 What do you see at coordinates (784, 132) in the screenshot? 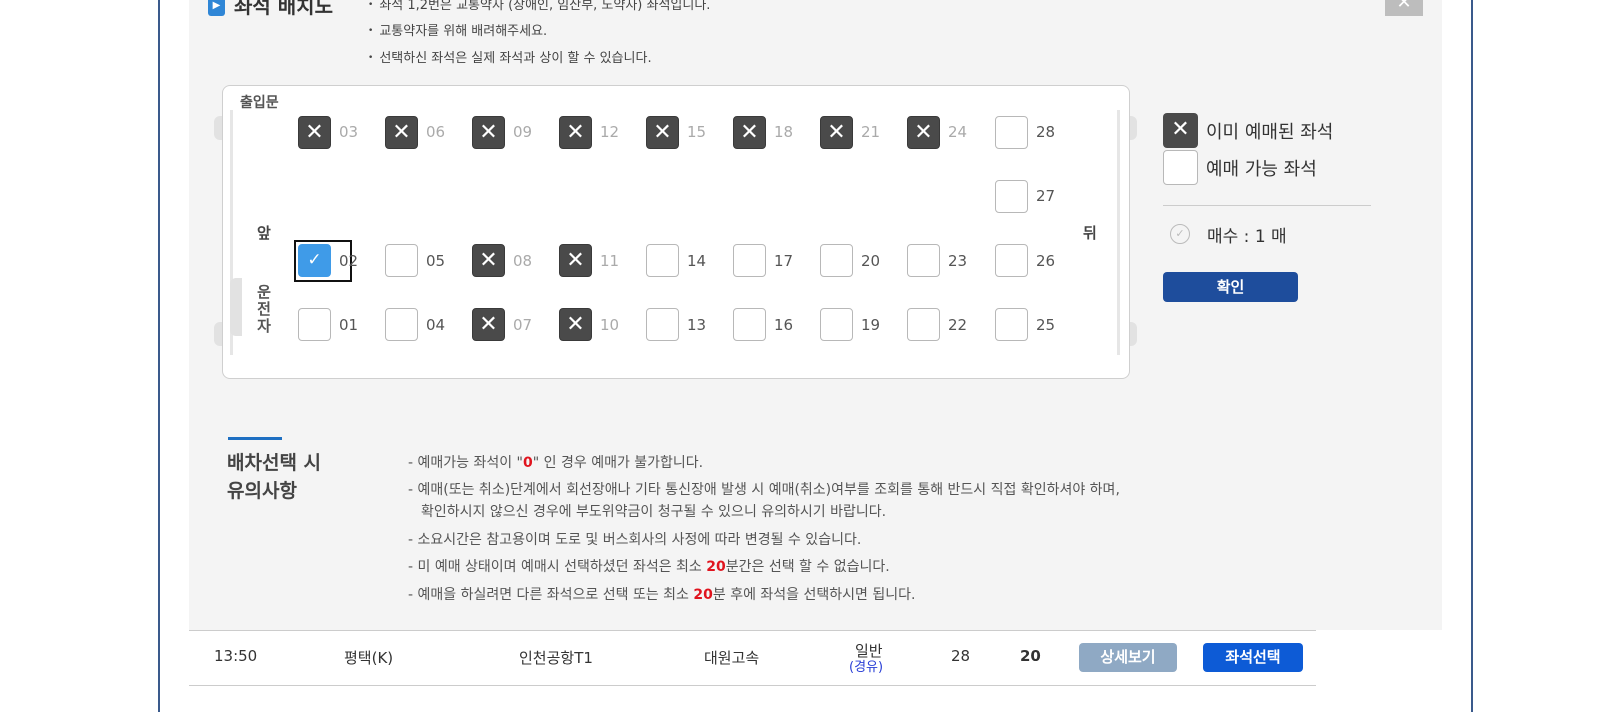
I see `seat-number: 18` at bounding box center [784, 132].